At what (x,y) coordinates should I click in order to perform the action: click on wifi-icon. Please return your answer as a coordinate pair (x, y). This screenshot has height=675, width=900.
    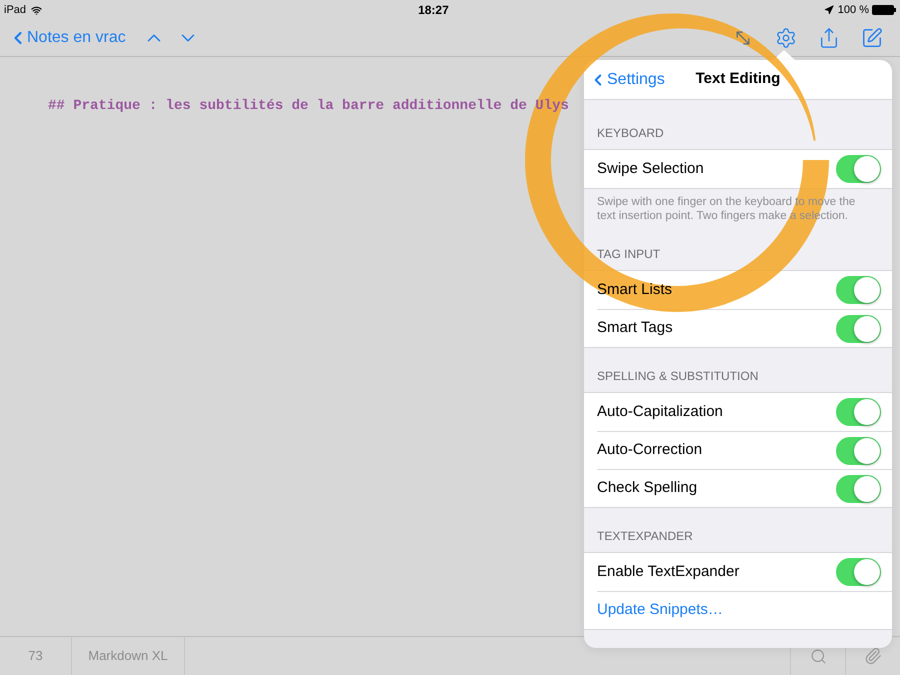
    Looking at the image, I should click on (37, 10).